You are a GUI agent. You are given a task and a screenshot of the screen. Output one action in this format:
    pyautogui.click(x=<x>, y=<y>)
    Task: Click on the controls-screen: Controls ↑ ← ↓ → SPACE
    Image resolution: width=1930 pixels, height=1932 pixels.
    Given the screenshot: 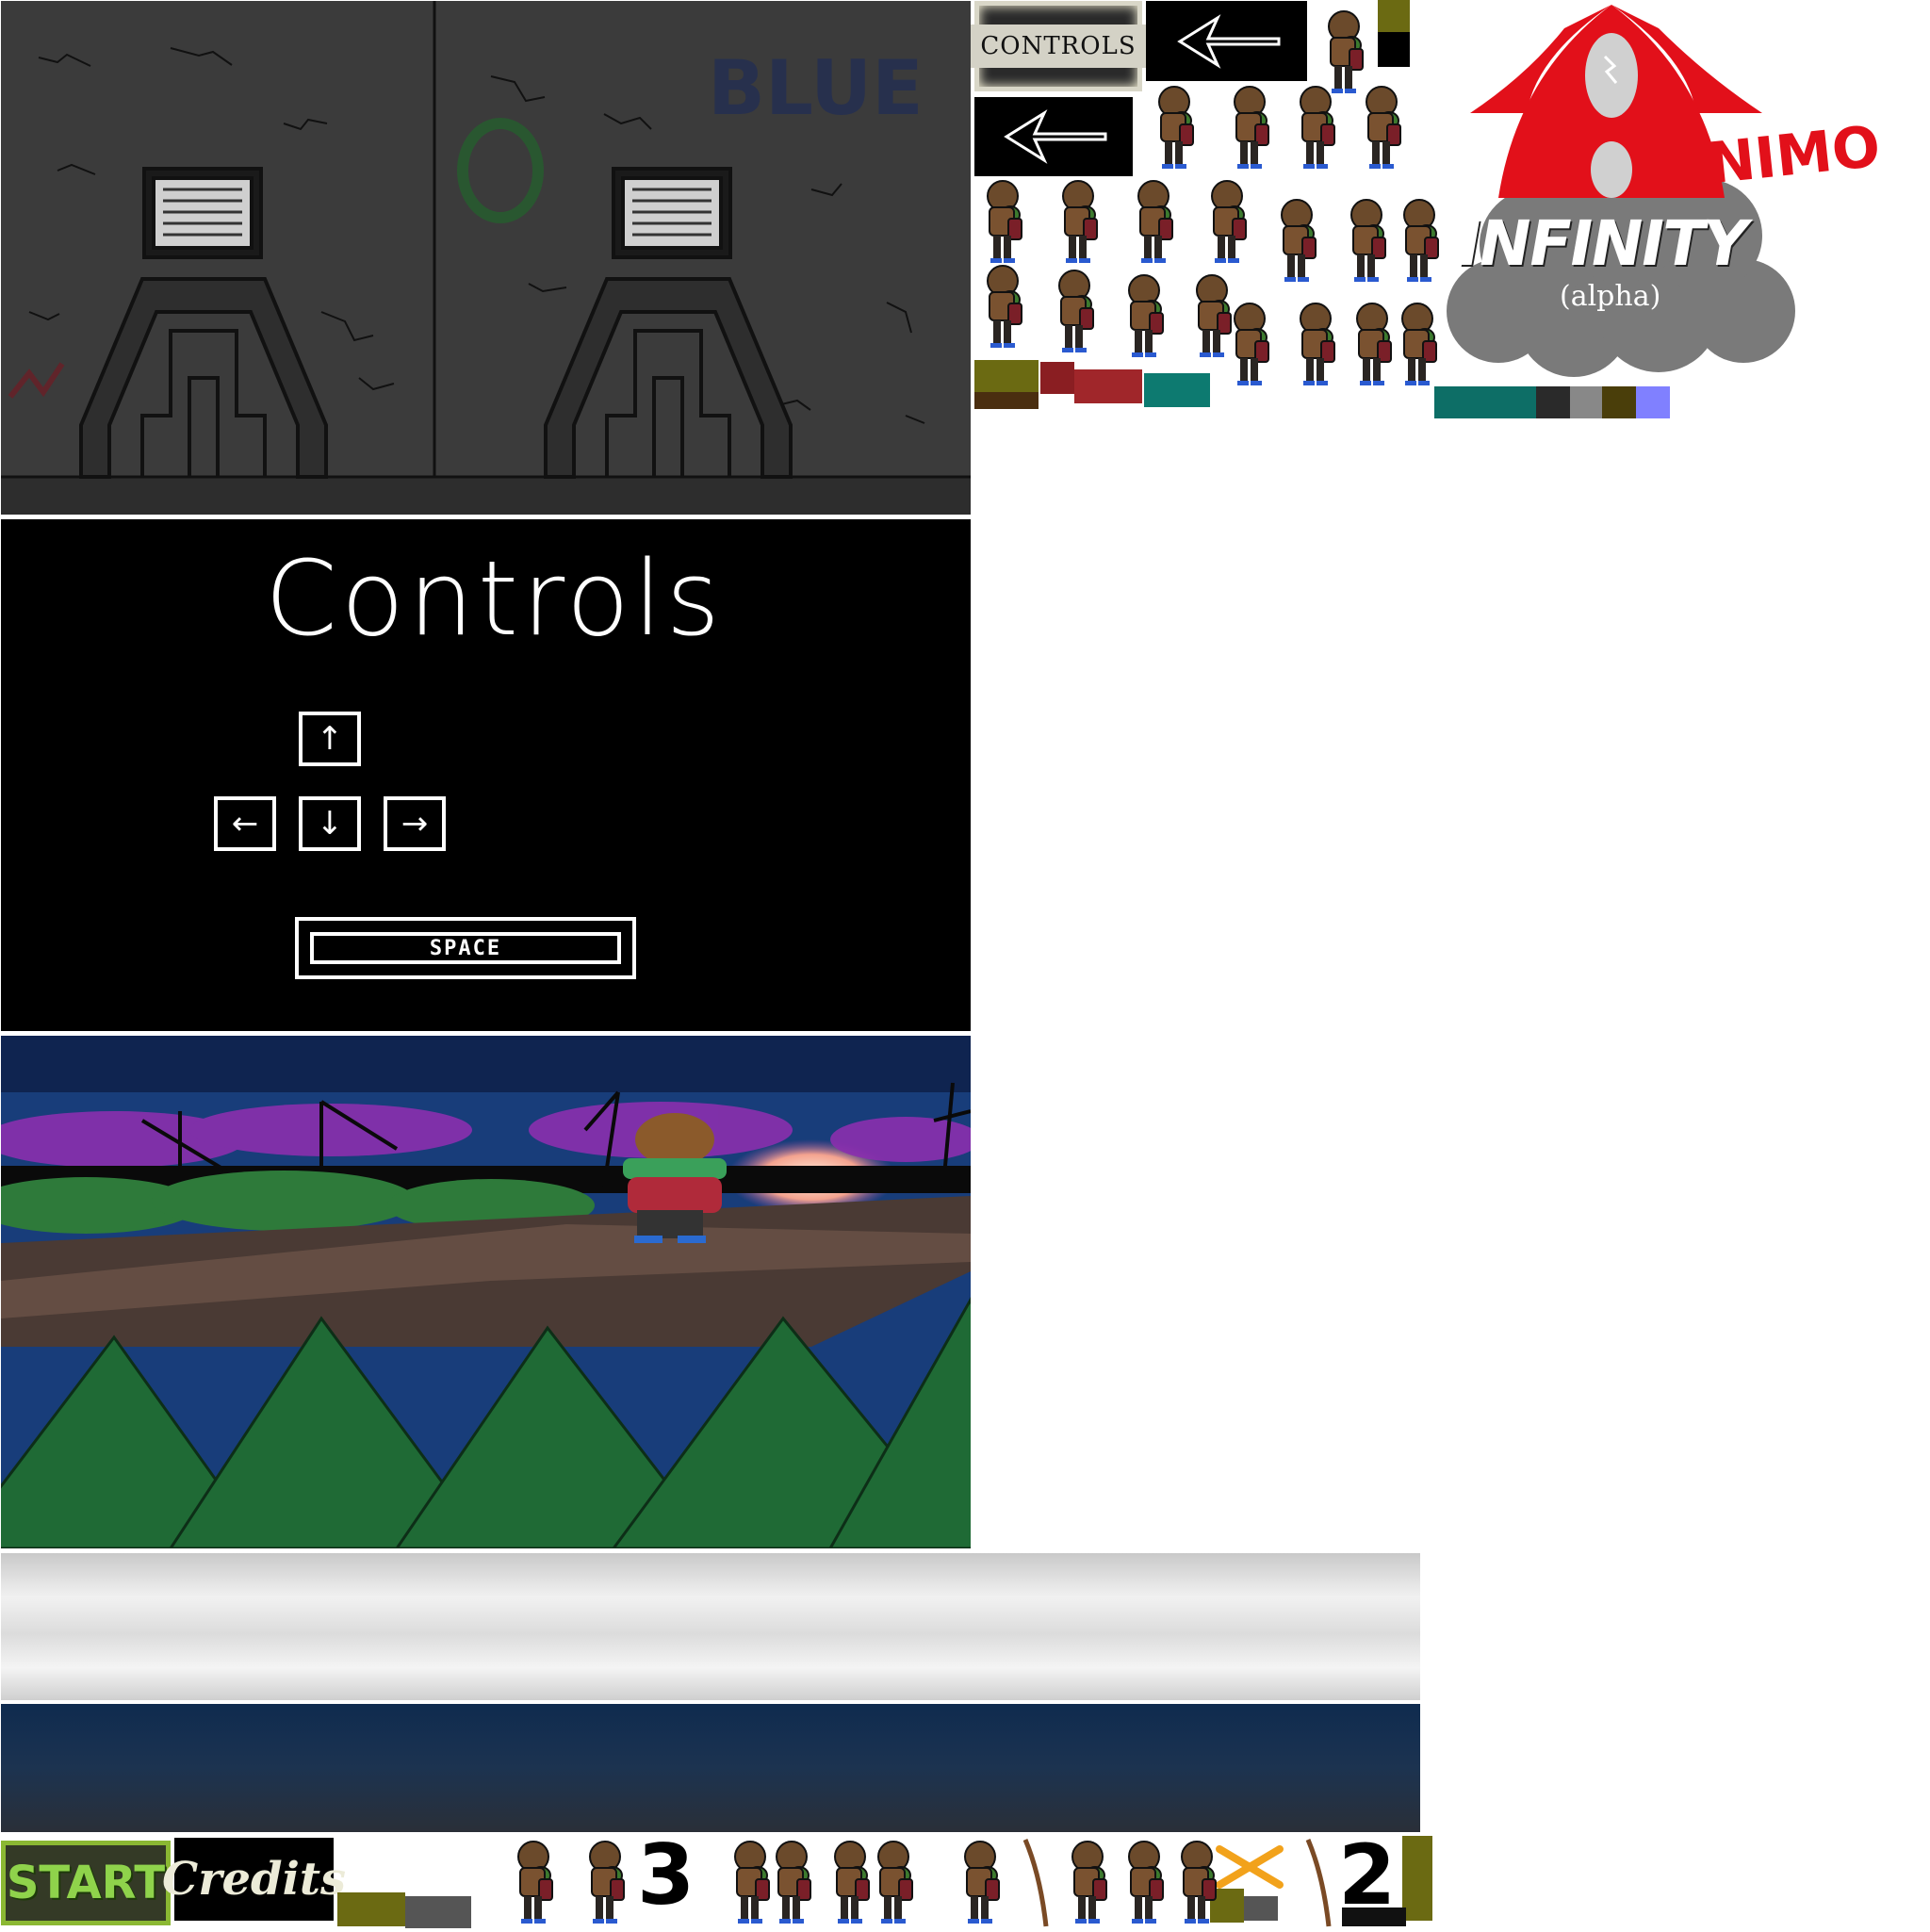 What is the action you would take?
    pyautogui.click(x=486, y=775)
    